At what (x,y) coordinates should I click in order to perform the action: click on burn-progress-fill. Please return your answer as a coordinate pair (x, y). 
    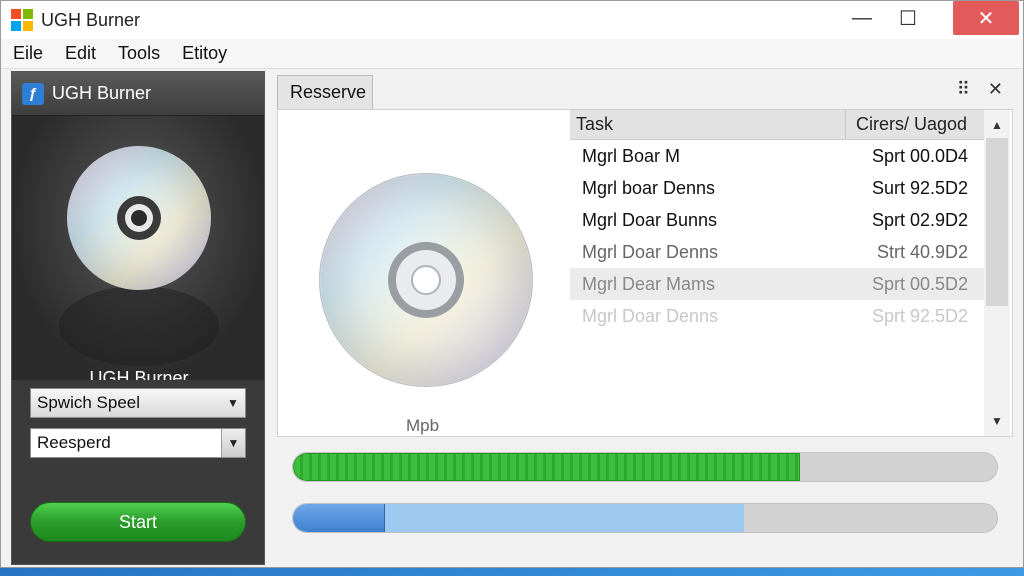
    Looking at the image, I should click on (546, 467).